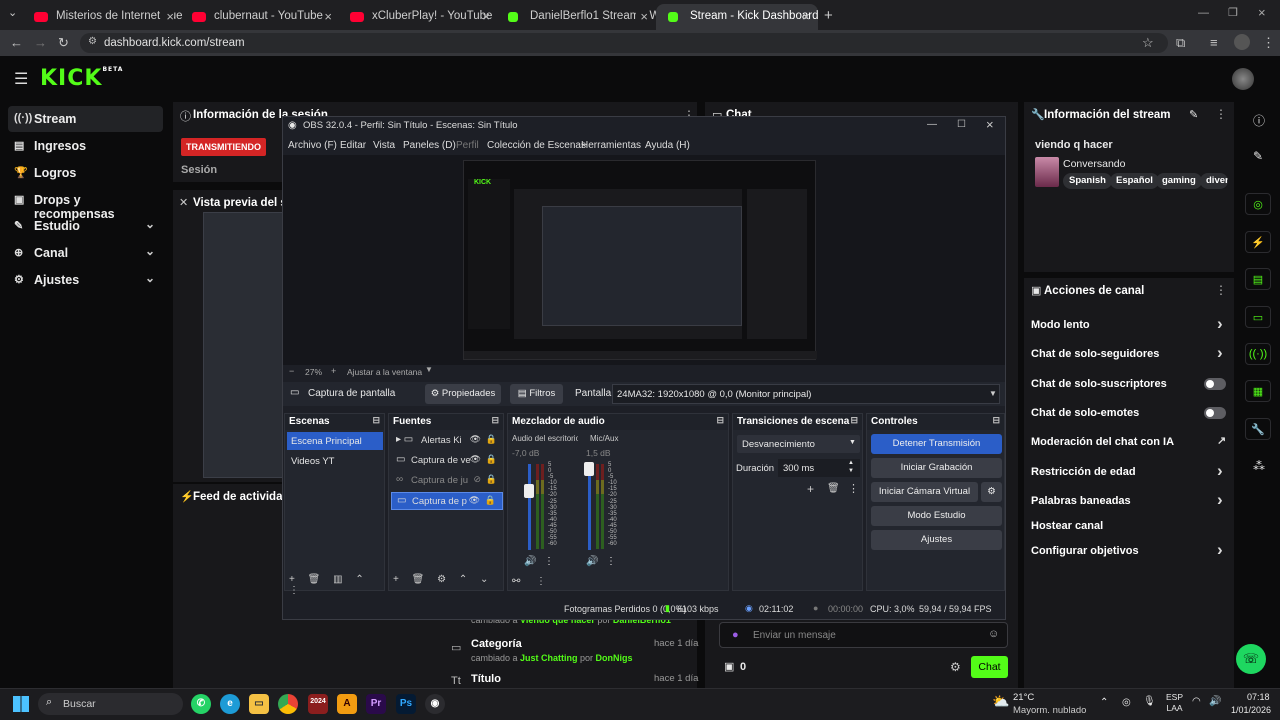  Describe the element at coordinates (85, 280) in the screenshot. I see `sidebar-item-ajustes: ⚙ Ajustes ⌄` at that location.